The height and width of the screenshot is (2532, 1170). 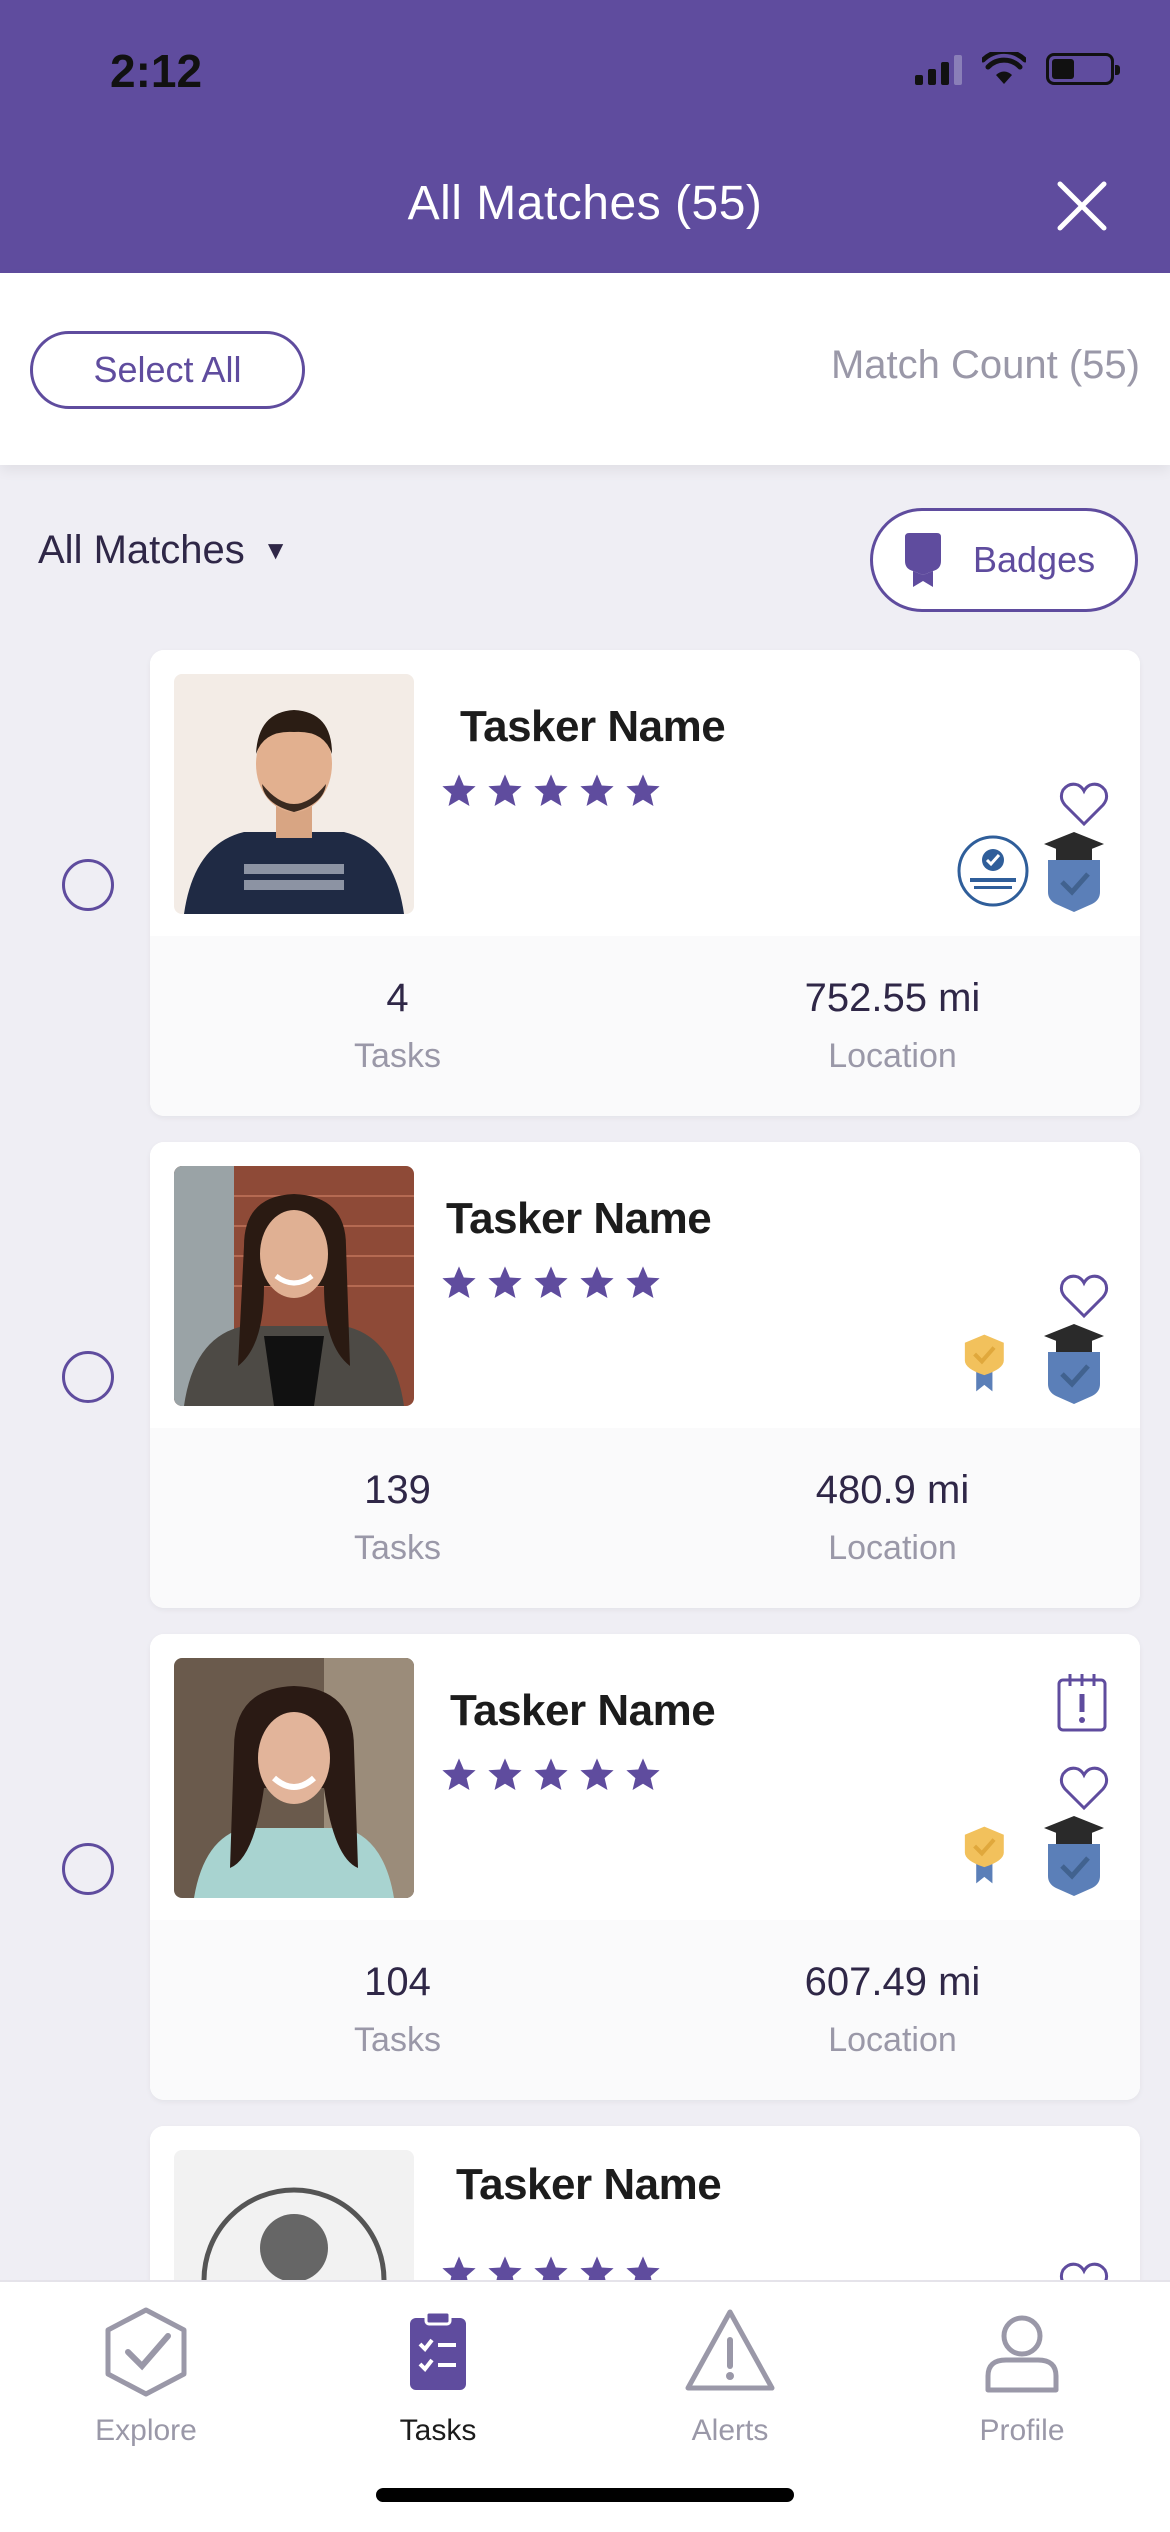 I want to click on tasks-count: 4, so click(x=397, y=998).